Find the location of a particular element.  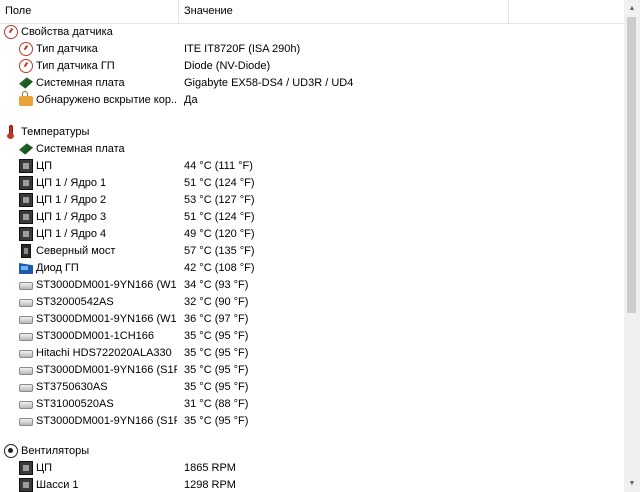

tree-row: ЦП 1 / Ядро 4 49 °C (120 °F) is located at coordinates (312, 234).